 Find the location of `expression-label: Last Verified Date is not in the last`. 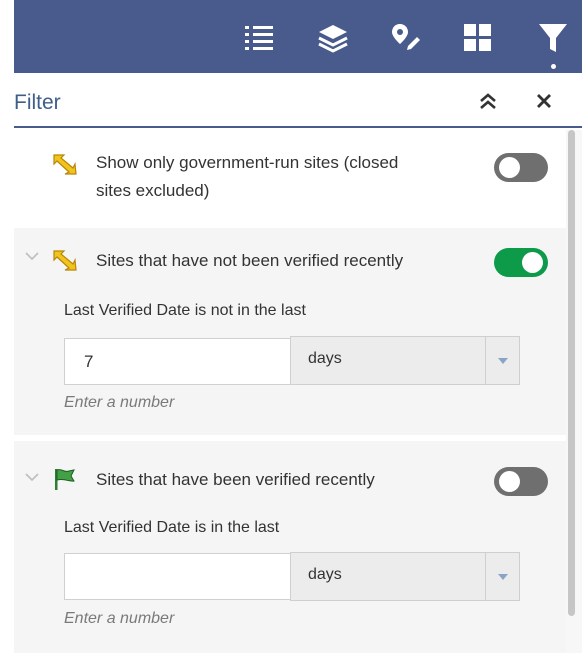

expression-label: Last Verified Date is not in the last is located at coordinates (185, 310).